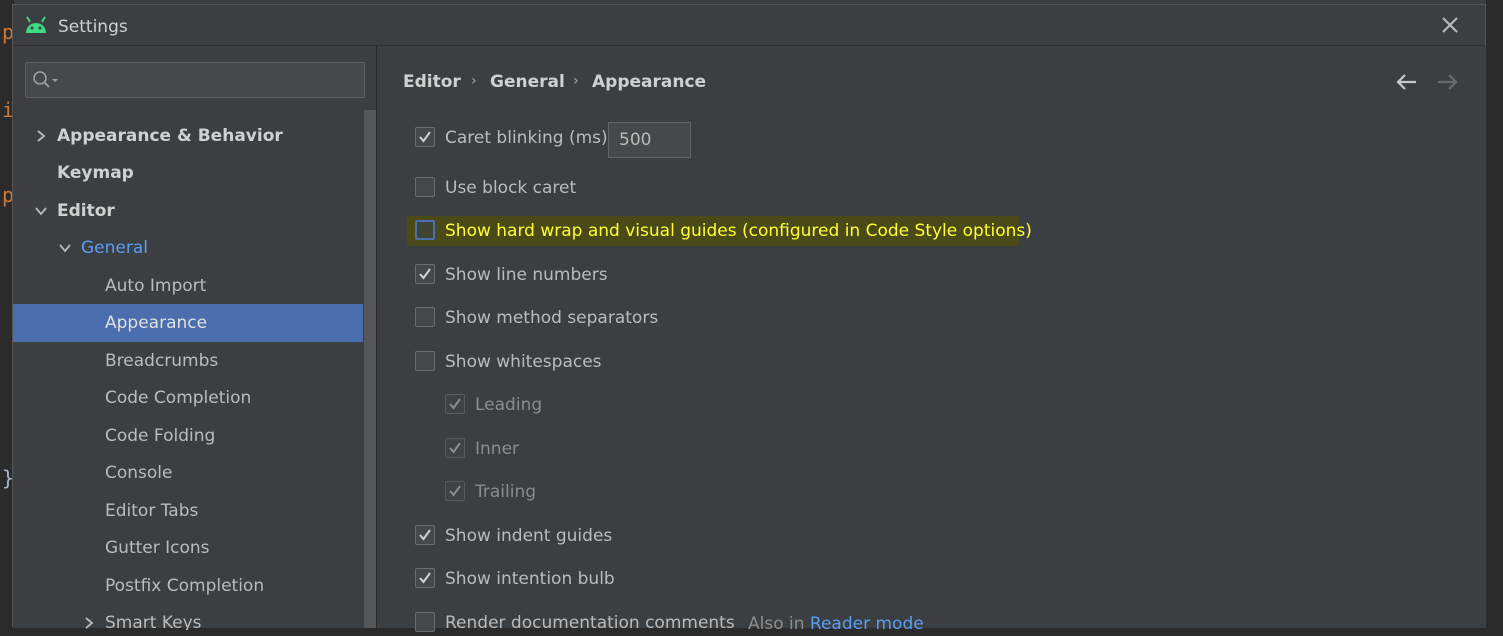  I want to click on option-label: Trailing, so click(506, 492).